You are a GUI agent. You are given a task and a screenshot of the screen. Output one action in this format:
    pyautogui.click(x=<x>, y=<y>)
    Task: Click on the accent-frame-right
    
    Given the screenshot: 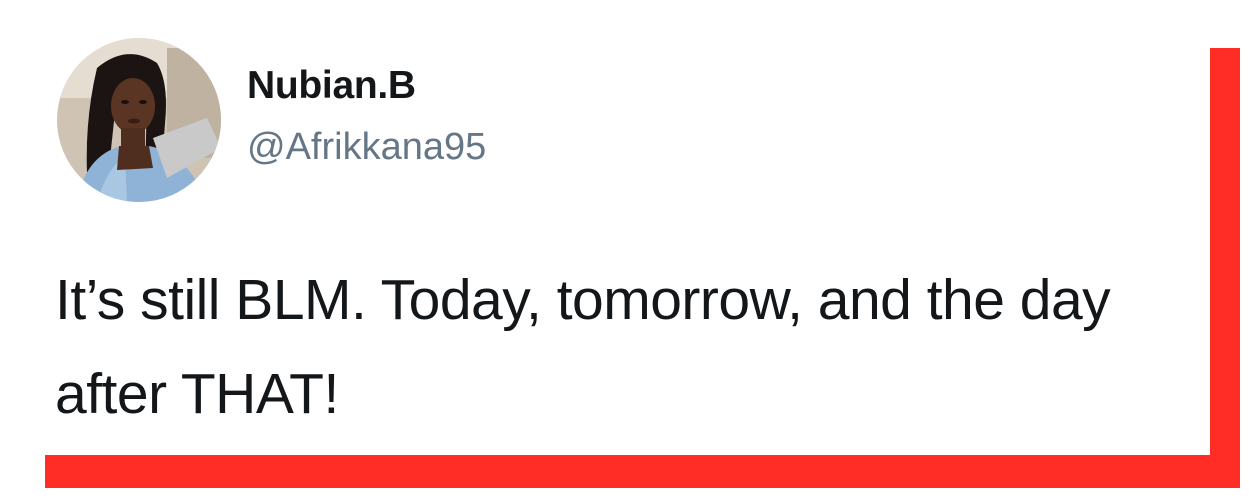 What is the action you would take?
    pyautogui.click(x=1225, y=268)
    